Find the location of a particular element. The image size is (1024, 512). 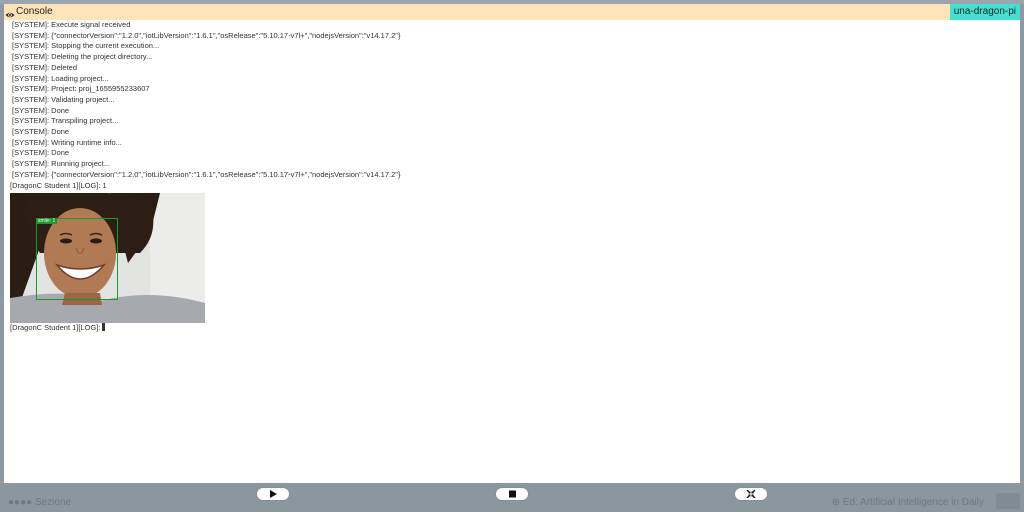

console-controls is located at coordinates (512, 494).